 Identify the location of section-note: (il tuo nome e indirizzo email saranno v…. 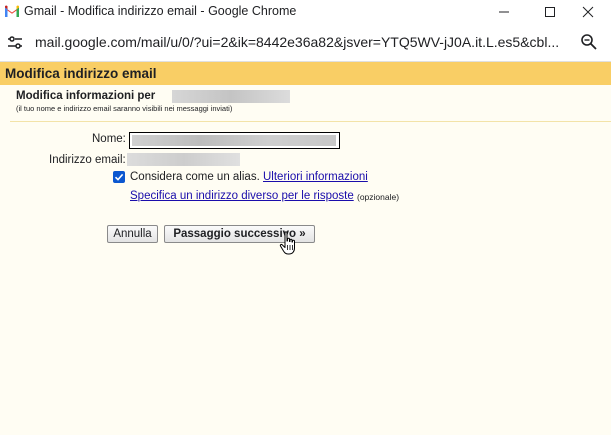
(124, 108).